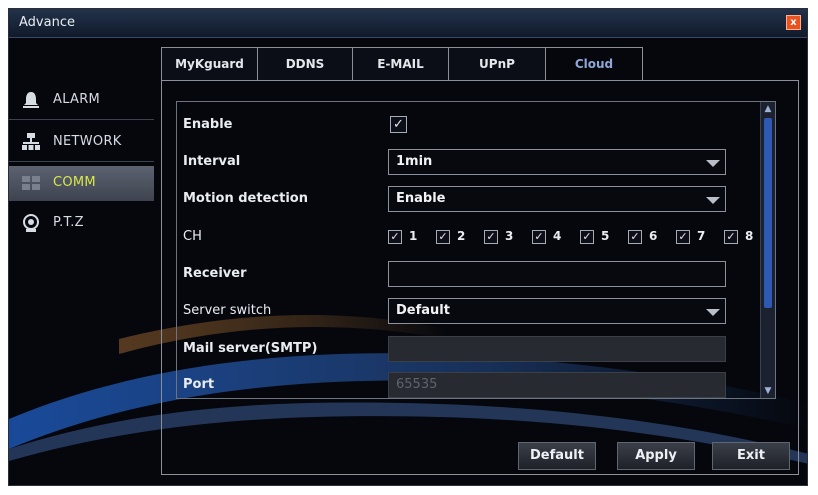 This screenshot has height=495, width=818. Describe the element at coordinates (77, 99) in the screenshot. I see `sidebar-item-label: ALARM` at that location.